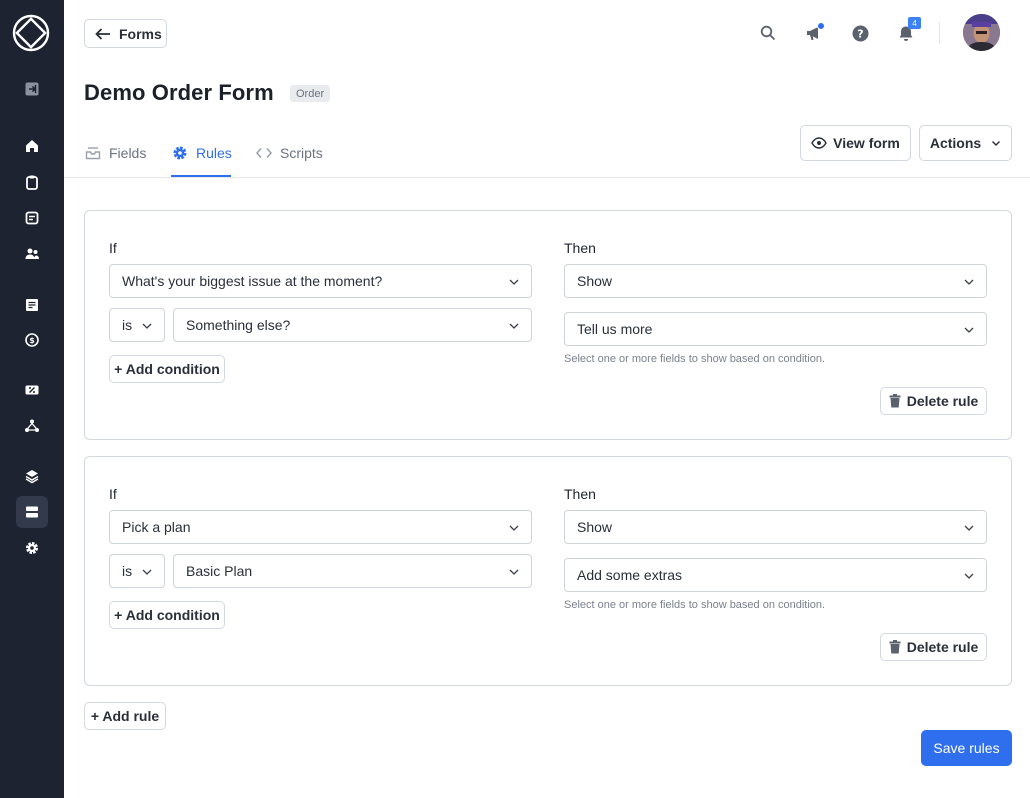  What do you see at coordinates (821, 26) in the screenshot?
I see `announcement-dot` at bounding box center [821, 26].